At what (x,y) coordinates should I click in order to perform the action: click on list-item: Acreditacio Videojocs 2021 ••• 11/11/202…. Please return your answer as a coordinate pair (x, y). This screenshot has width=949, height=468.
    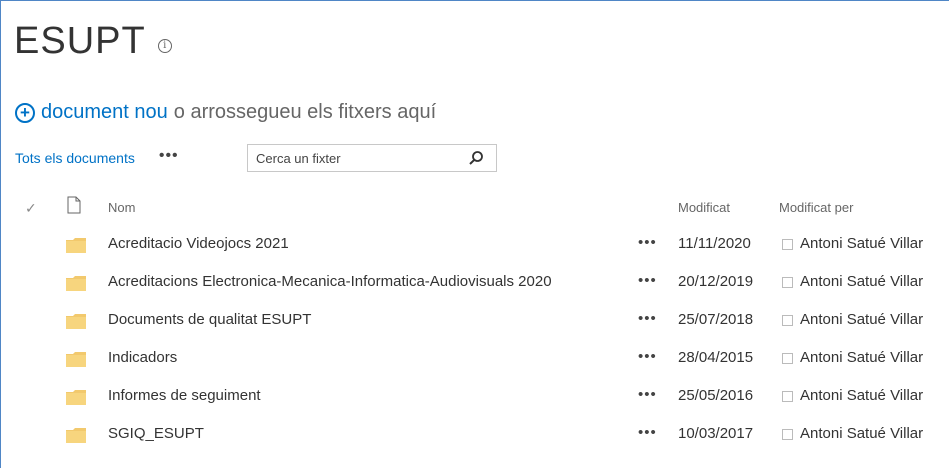
    Looking at the image, I should click on (475, 244).